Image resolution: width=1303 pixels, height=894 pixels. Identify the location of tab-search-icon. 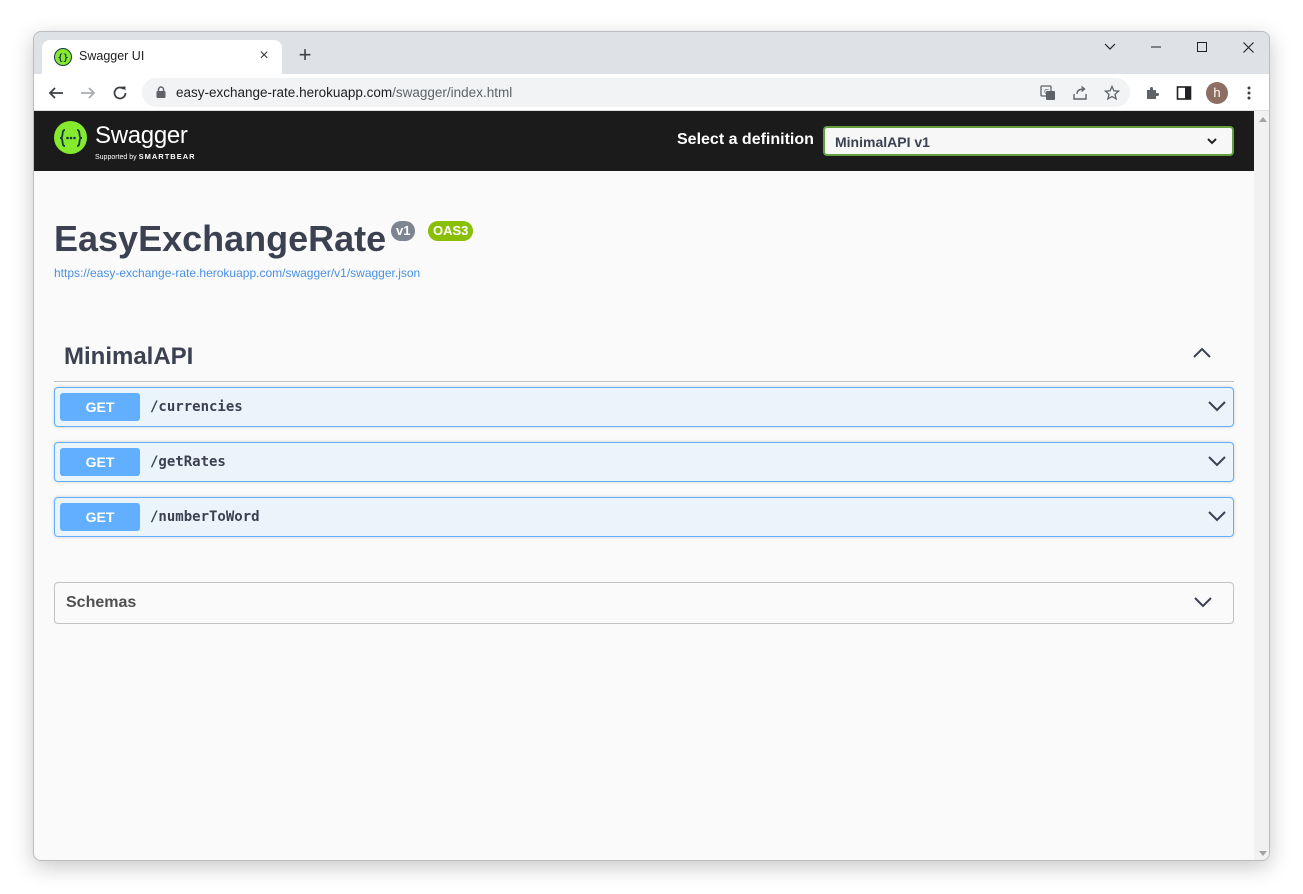
(1110, 47).